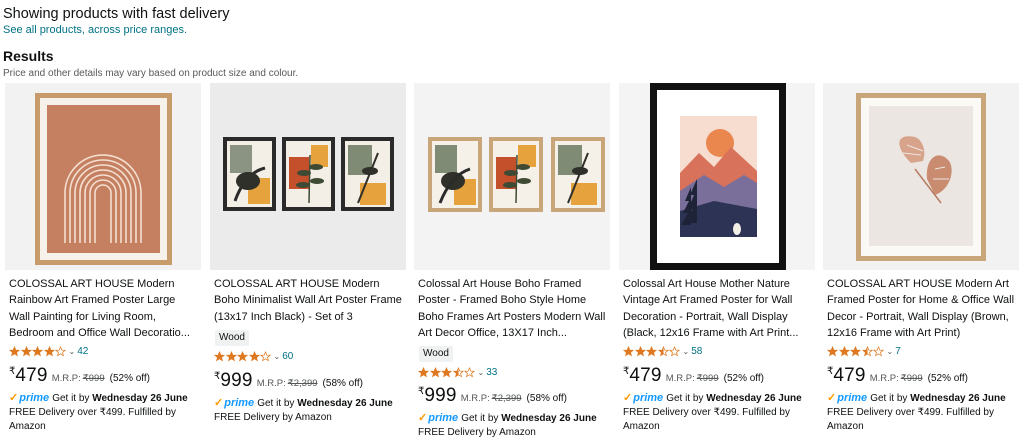 This screenshot has height=438, width=1024. I want to click on monstera-leaf-poster-image, so click(921, 176).